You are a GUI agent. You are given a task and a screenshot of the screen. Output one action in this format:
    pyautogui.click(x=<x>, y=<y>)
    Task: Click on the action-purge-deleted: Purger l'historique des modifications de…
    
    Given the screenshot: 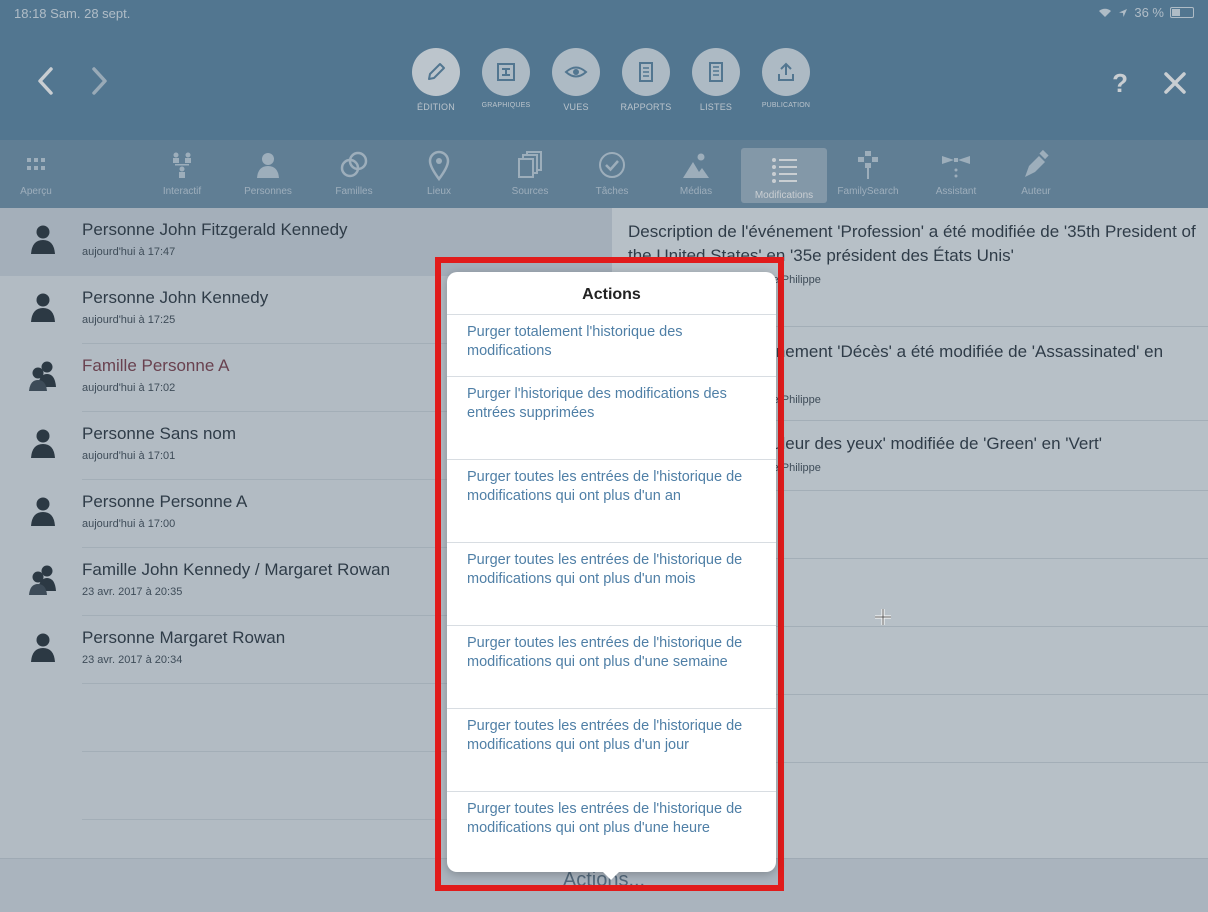 What is the action you would take?
    pyautogui.click(x=611, y=417)
    